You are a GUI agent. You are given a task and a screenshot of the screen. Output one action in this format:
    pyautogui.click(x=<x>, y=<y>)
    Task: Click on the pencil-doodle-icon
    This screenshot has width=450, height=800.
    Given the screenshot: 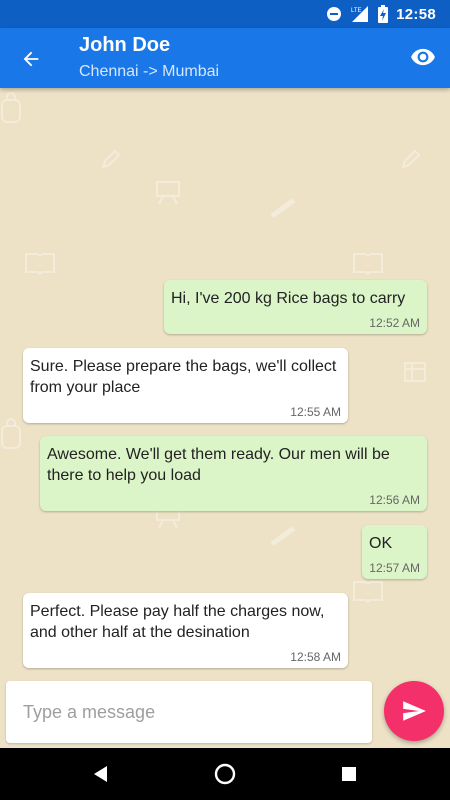 What is the action you would take?
    pyautogui.click(x=111, y=159)
    